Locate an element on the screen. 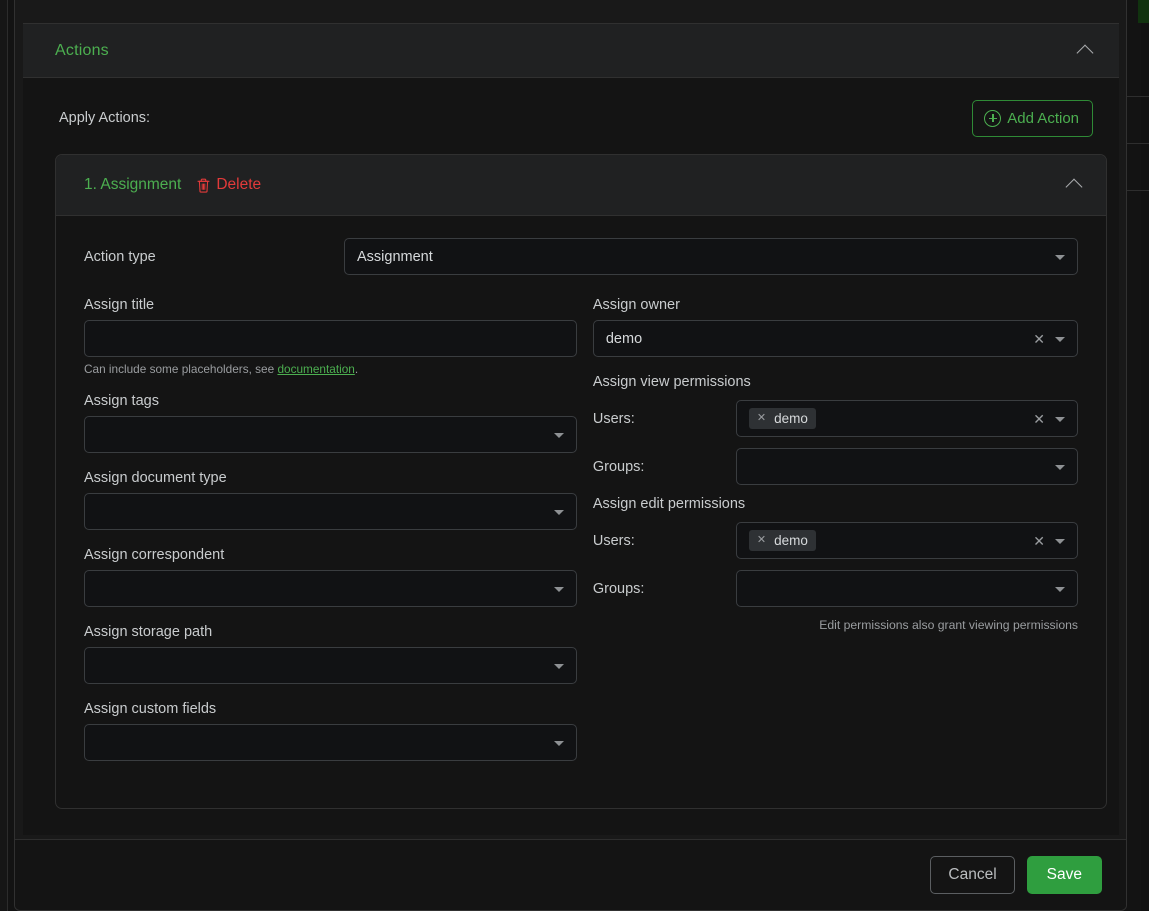 This screenshot has height=911, width=1149. action-type-row: Action type Assignment is located at coordinates (581, 256).